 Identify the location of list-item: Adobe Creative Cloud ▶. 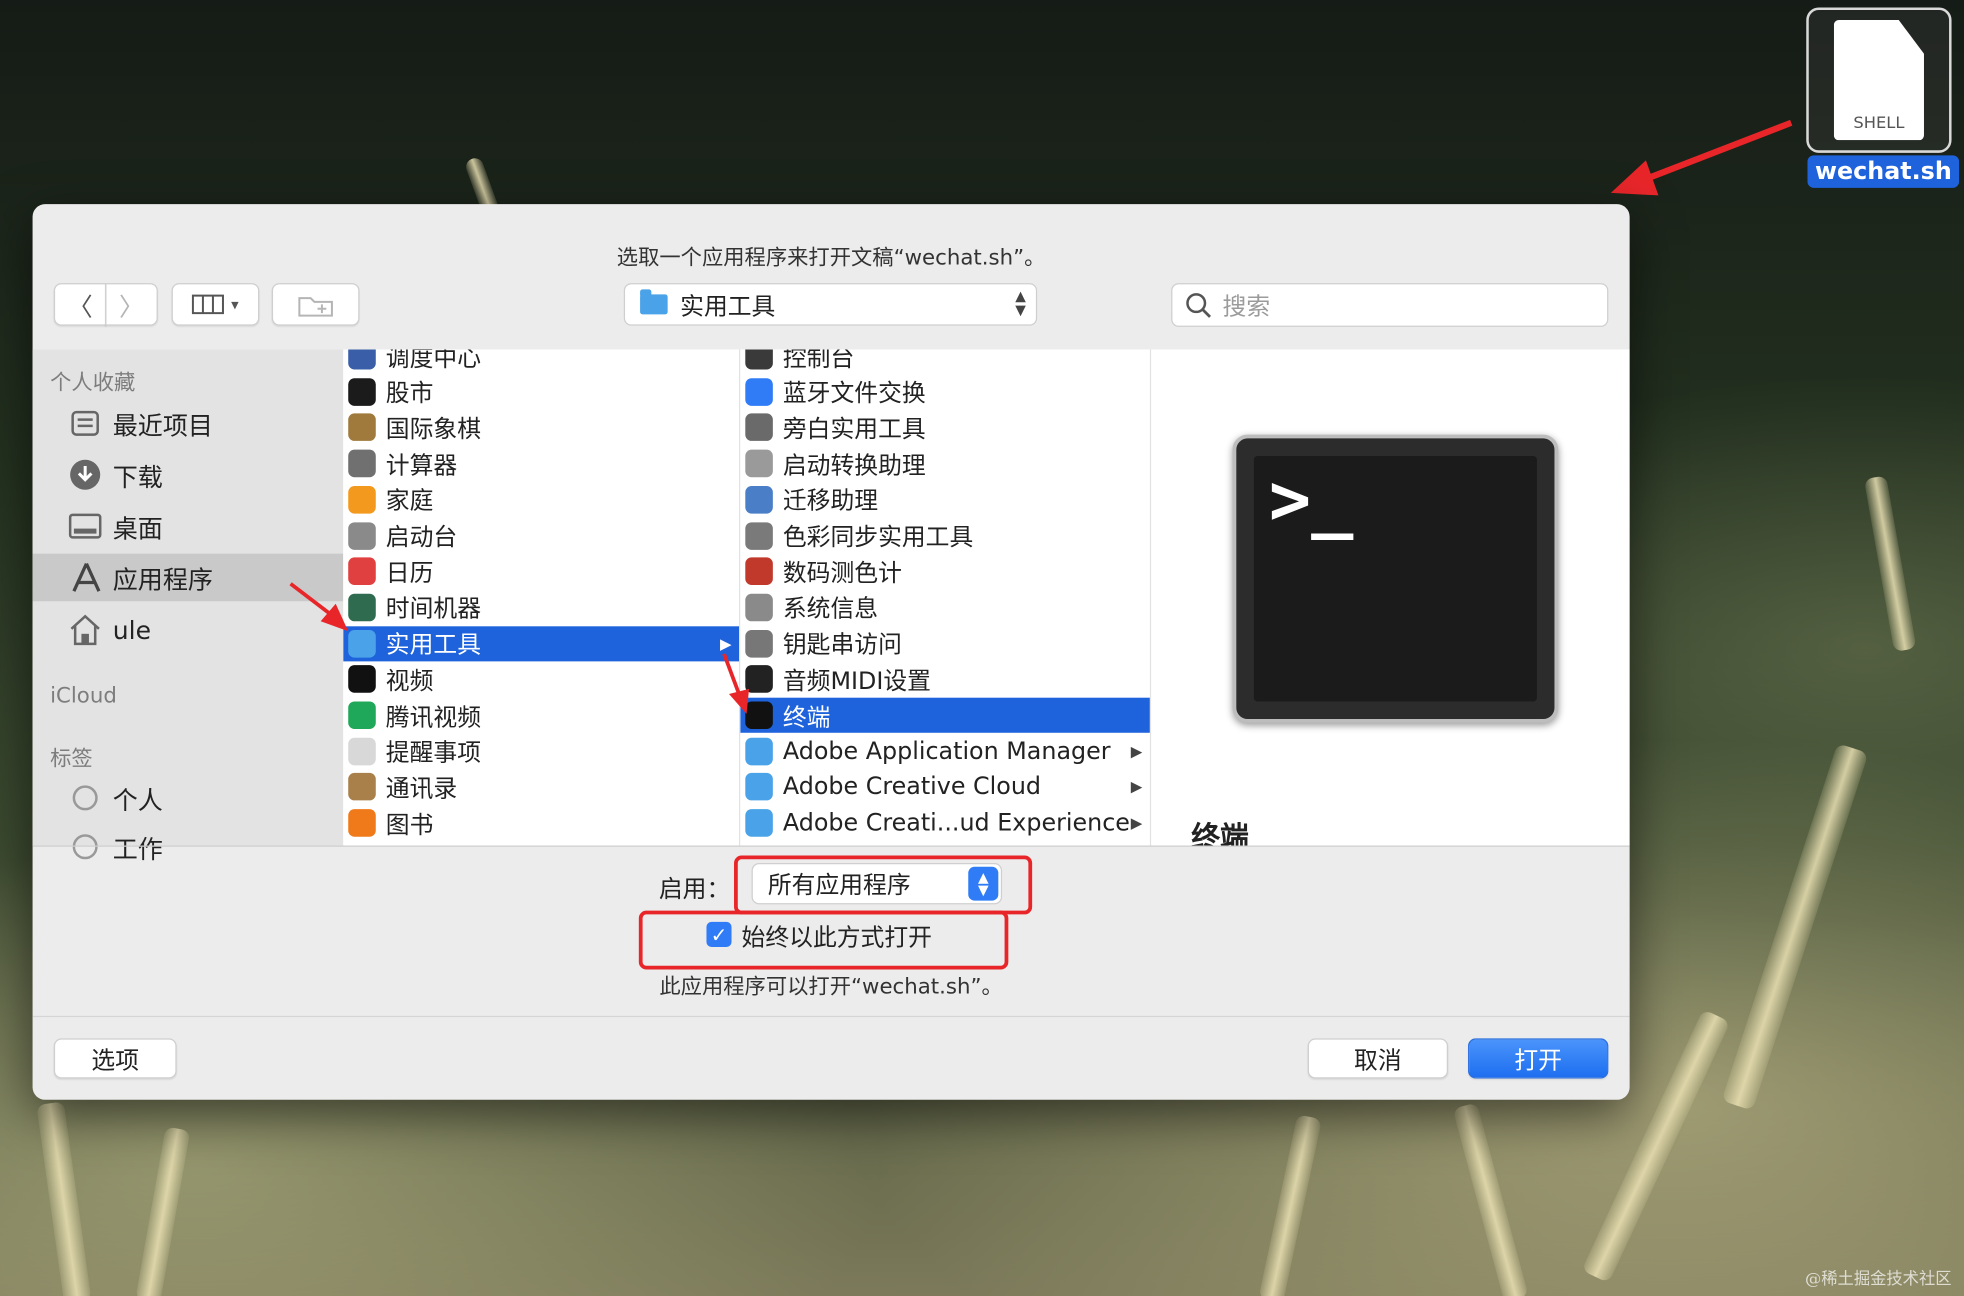
(945, 787).